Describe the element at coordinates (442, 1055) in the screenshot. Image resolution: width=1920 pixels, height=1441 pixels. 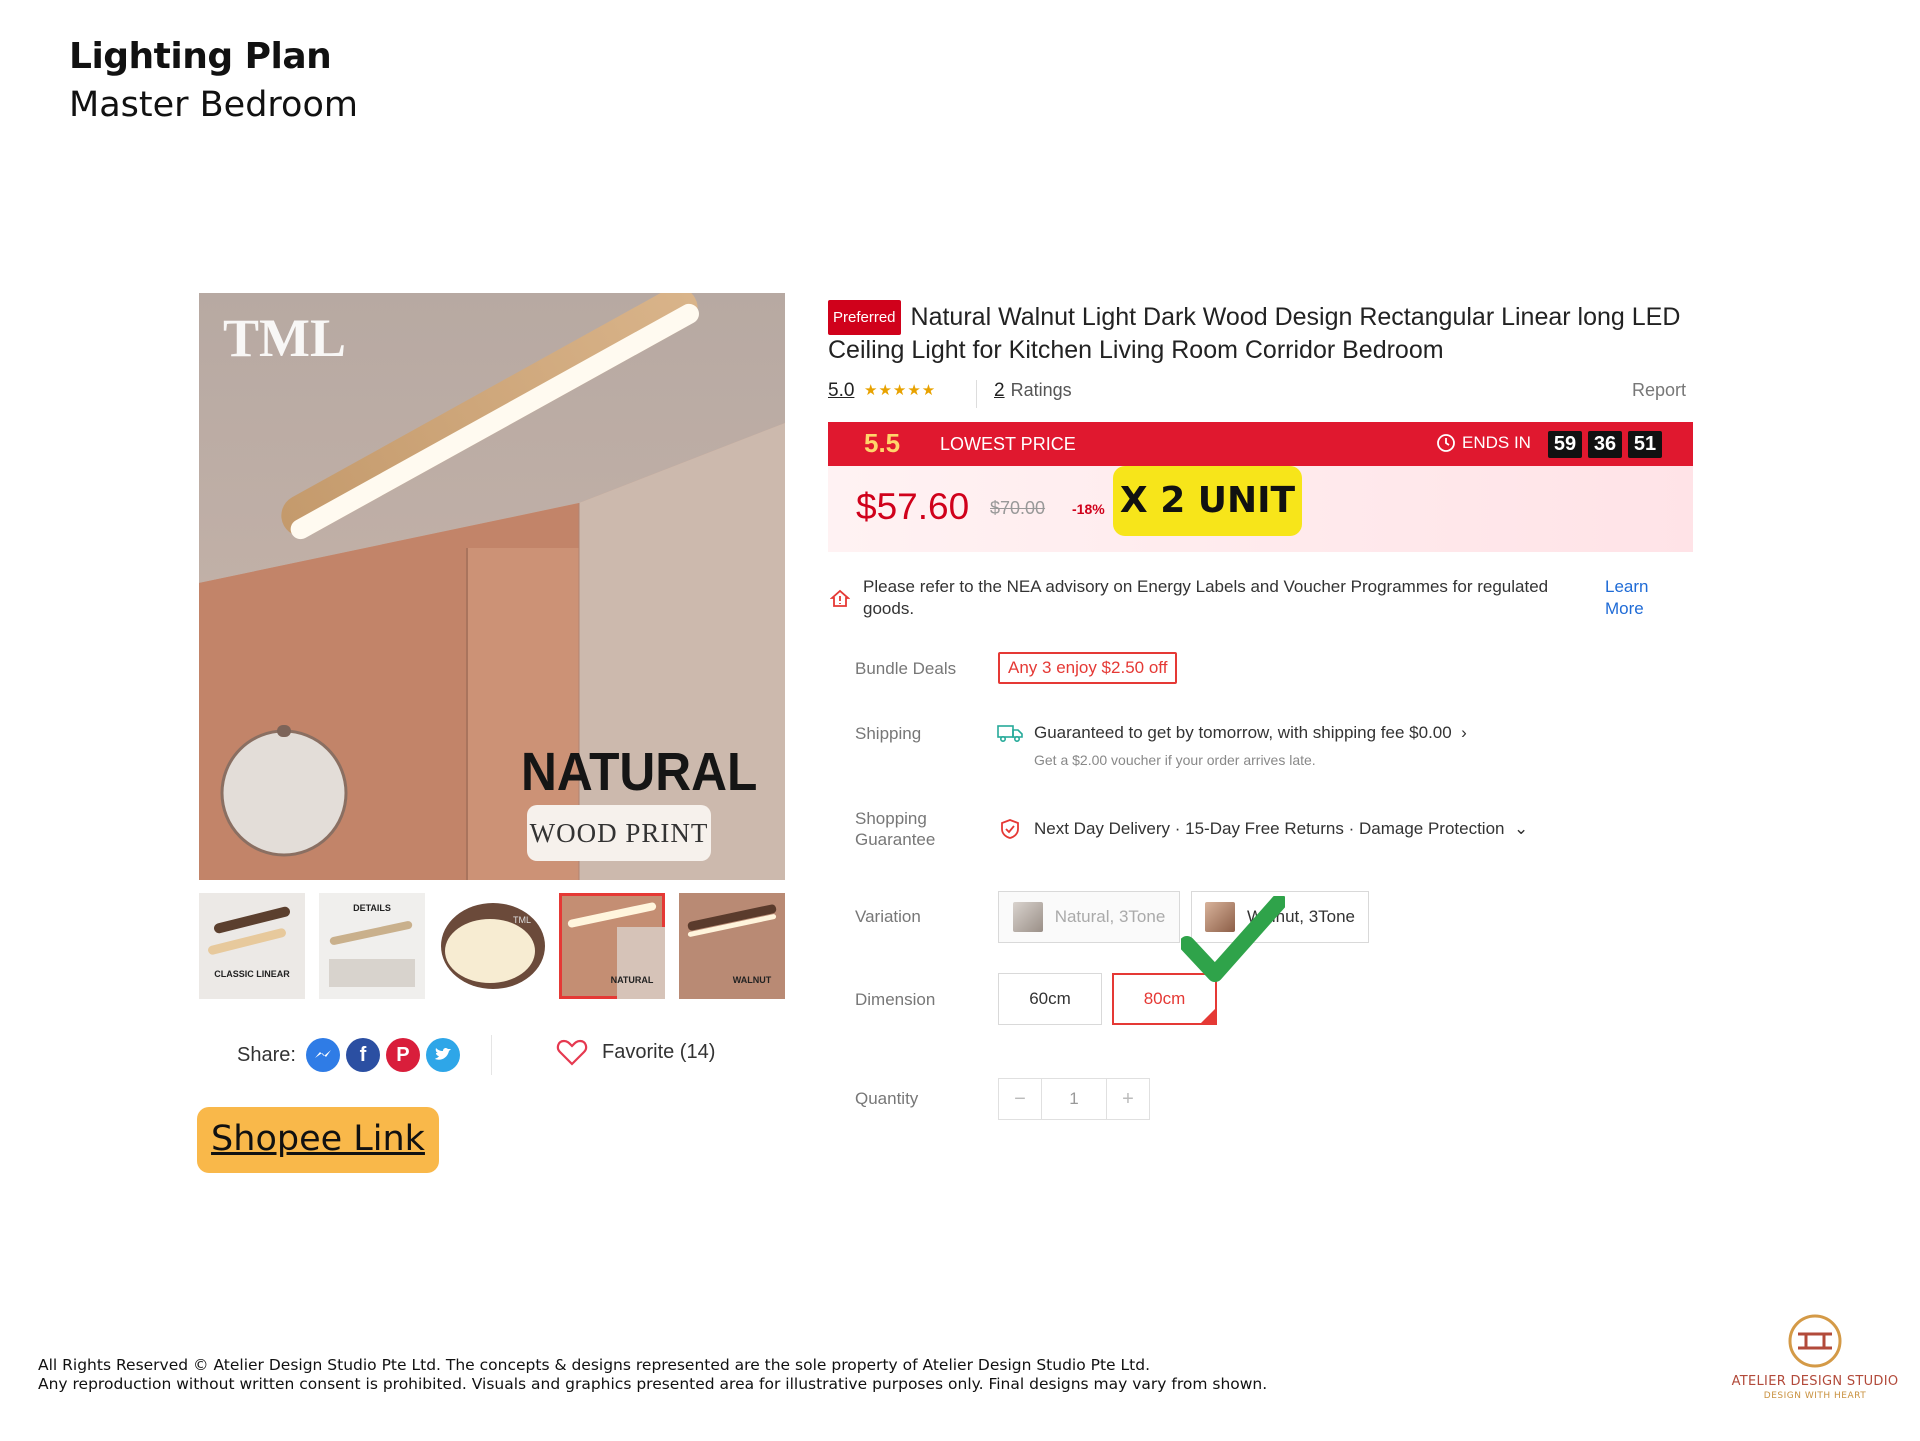
I see `twitter-icon` at that location.